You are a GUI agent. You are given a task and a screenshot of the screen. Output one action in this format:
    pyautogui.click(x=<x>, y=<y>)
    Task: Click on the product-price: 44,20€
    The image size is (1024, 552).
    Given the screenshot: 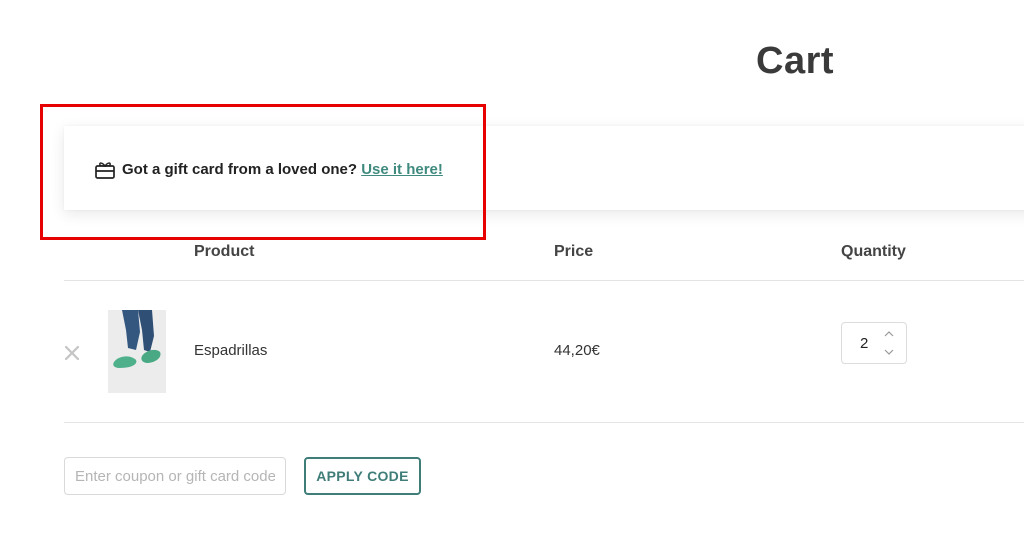 What is the action you would take?
    pyautogui.click(x=577, y=350)
    